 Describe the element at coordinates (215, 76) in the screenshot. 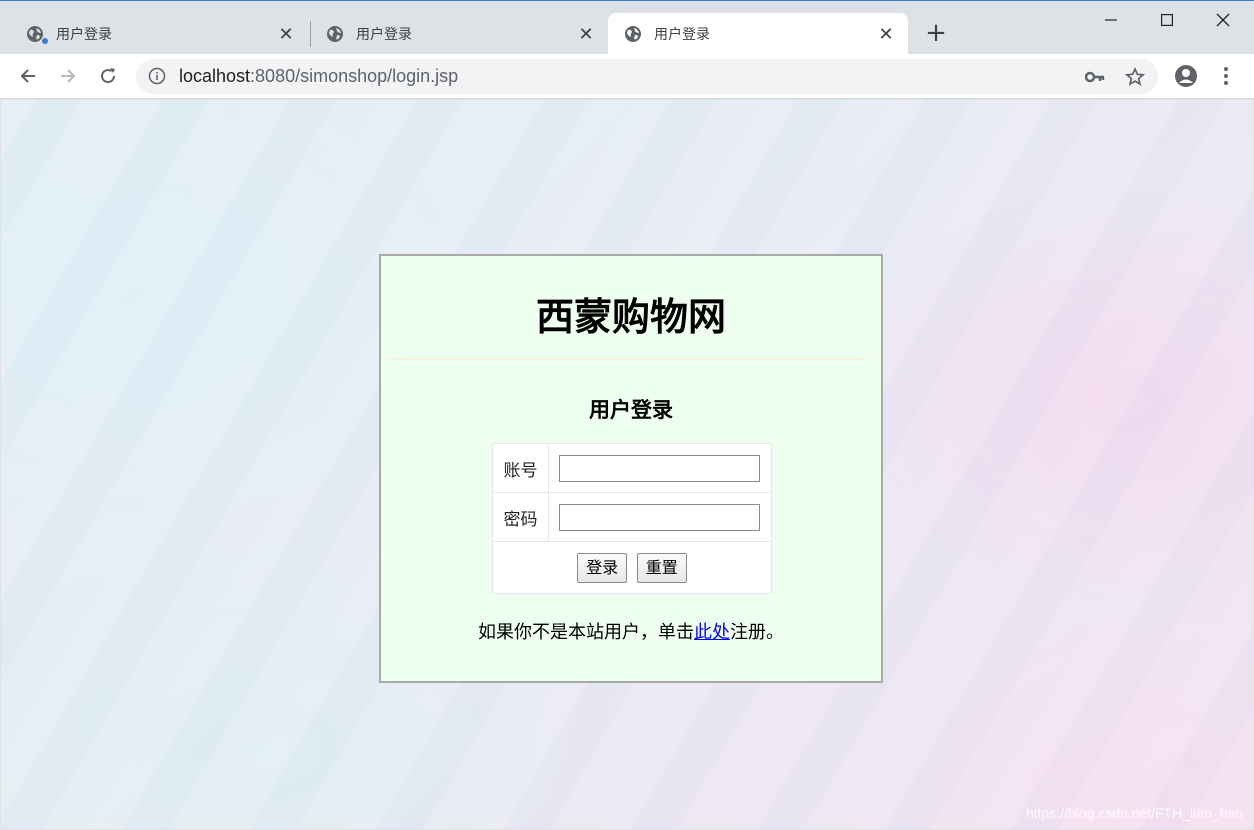

I see `url-host: localhost` at that location.